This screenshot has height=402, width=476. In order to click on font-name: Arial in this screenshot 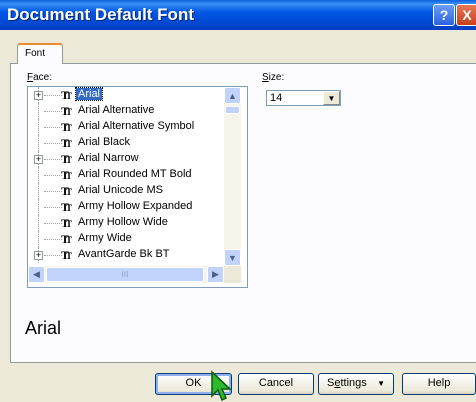, I will do `click(89, 94)`.